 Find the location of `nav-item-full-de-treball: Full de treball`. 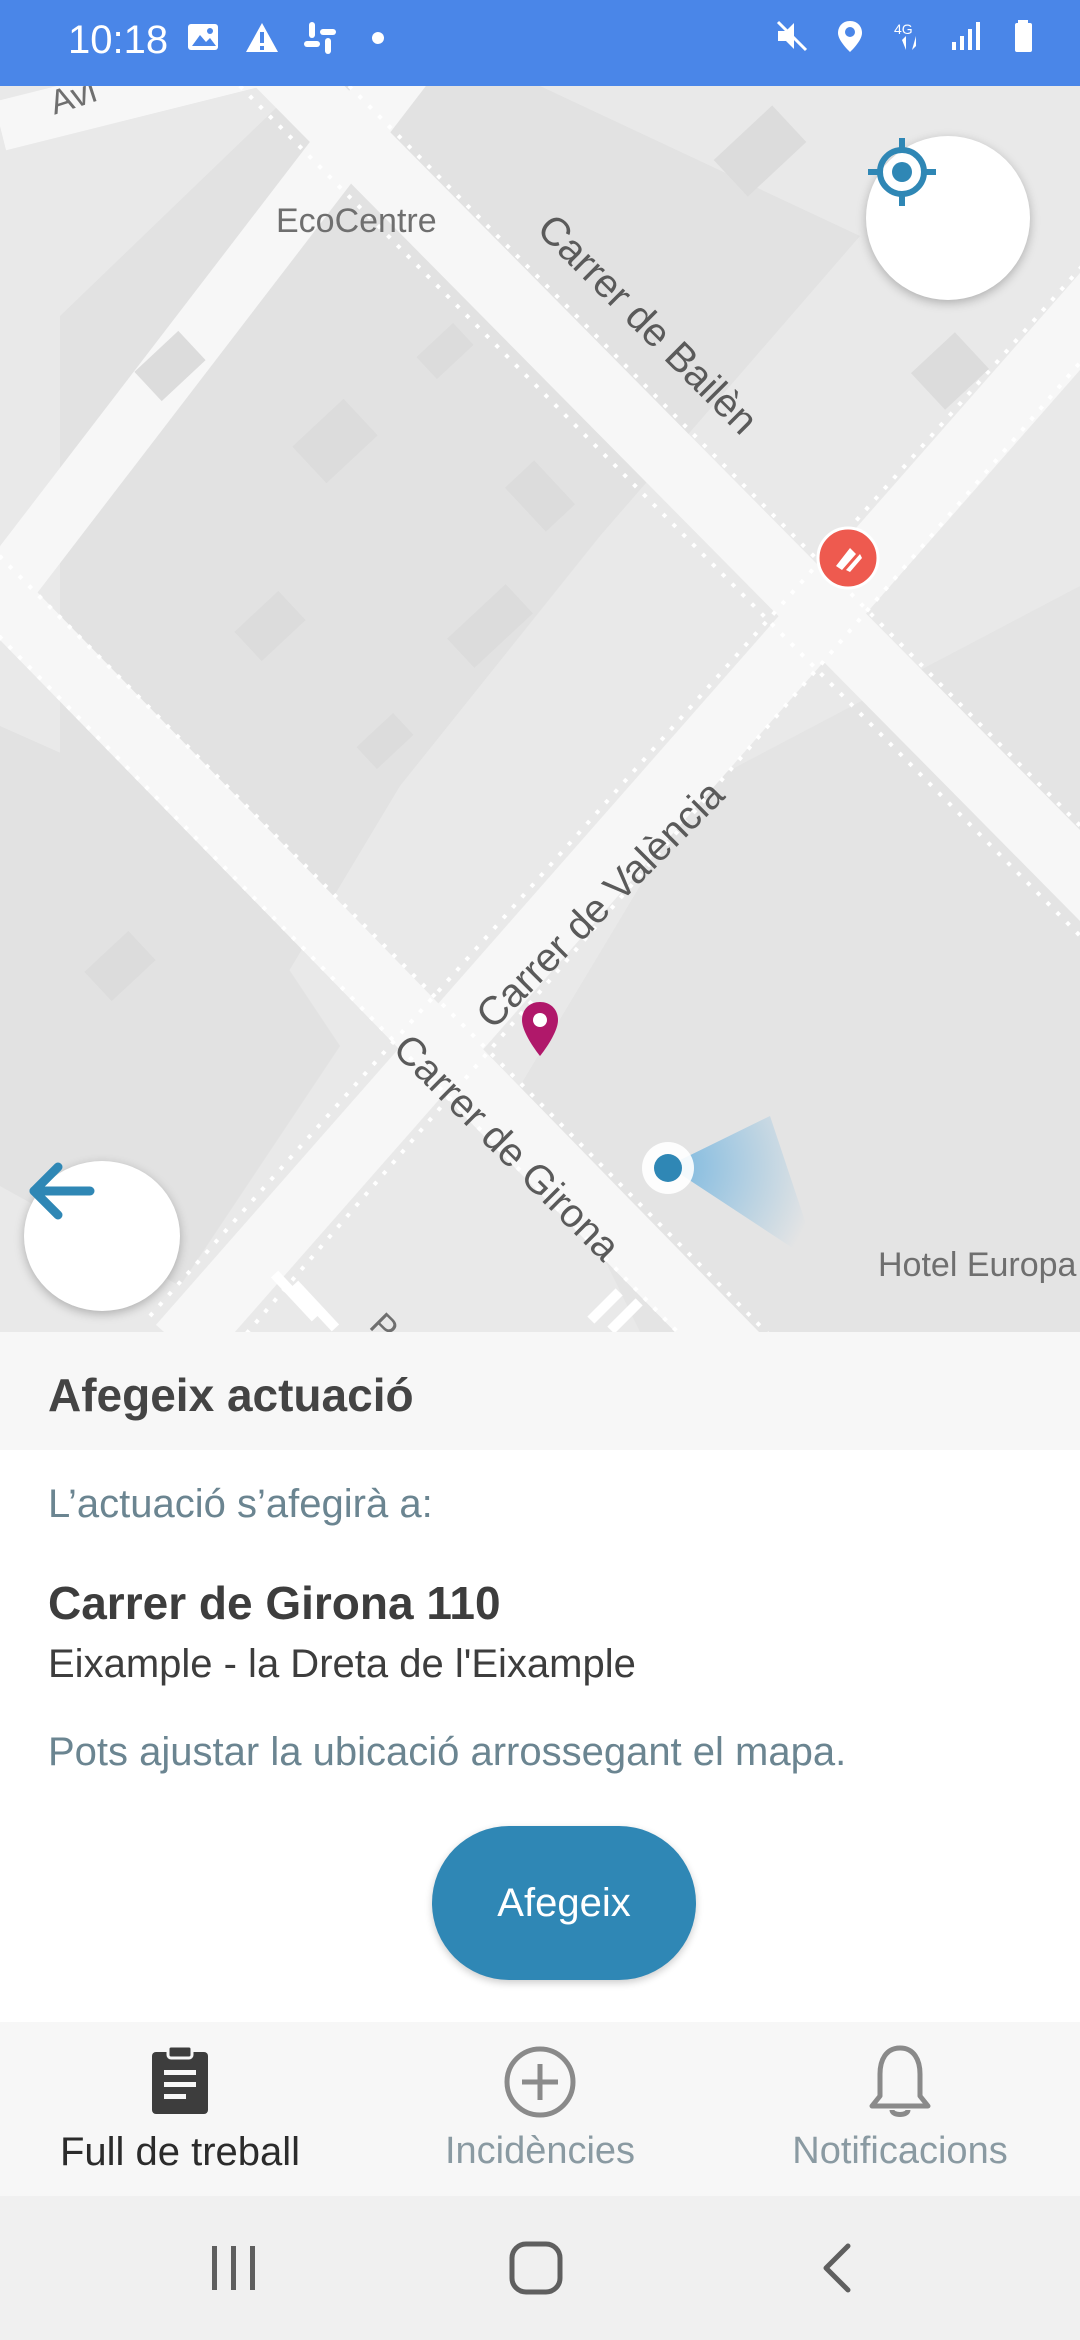

nav-item-full-de-treball: Full de treball is located at coordinates (180, 2109).